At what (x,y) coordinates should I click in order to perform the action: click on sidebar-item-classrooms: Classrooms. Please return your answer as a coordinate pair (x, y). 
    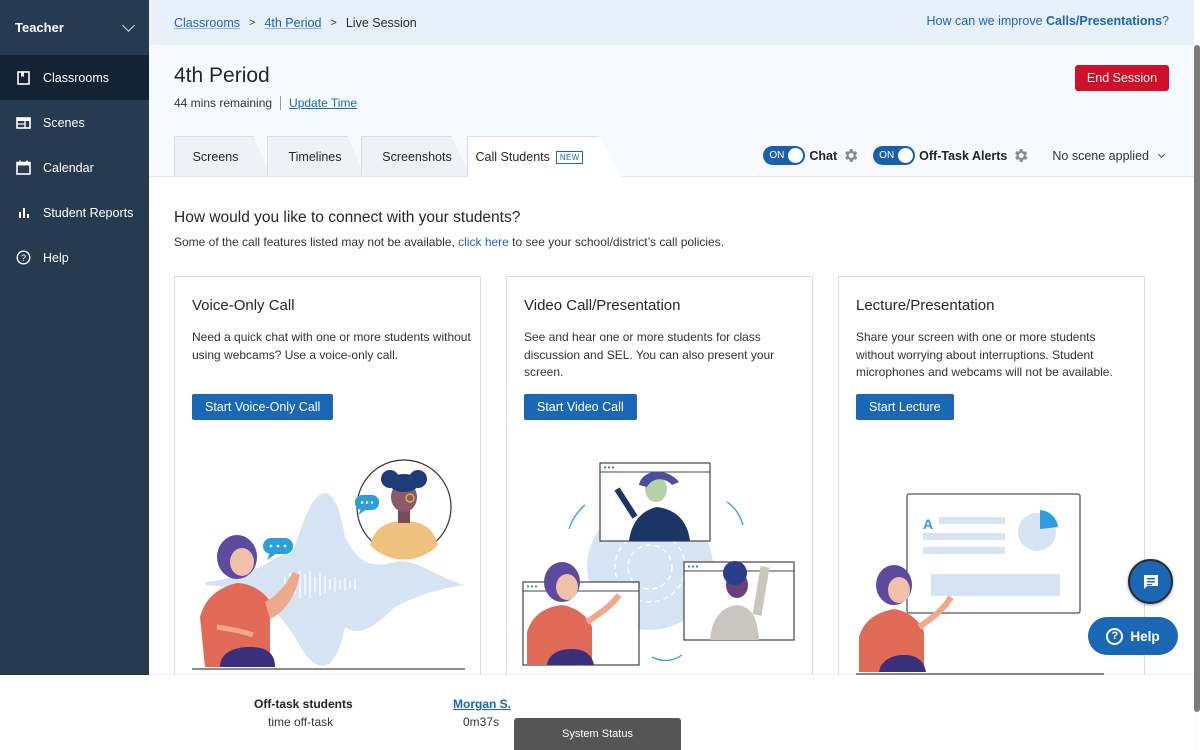
    Looking at the image, I should click on (74, 77).